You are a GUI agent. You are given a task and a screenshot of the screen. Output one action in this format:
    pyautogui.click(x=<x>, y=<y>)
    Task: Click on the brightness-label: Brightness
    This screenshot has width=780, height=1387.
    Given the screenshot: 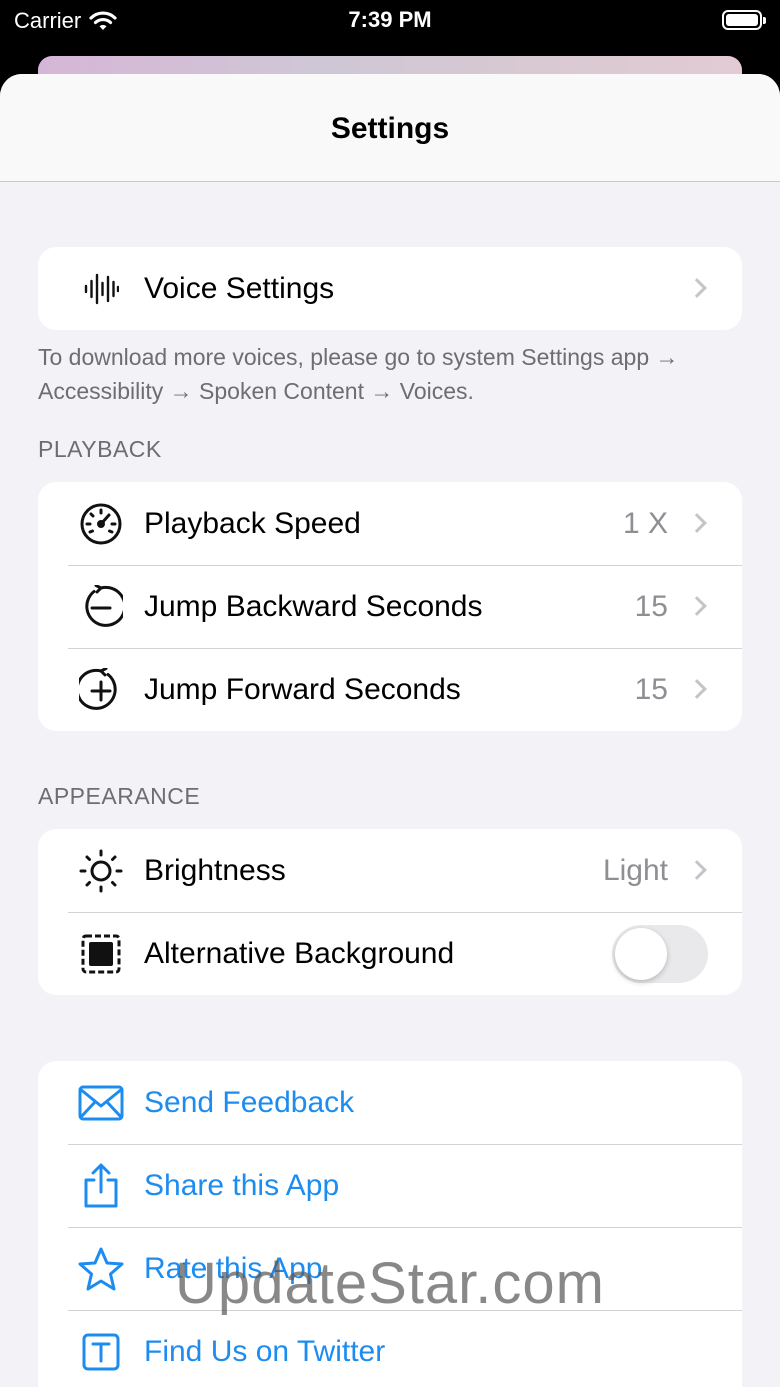 What is the action you would take?
    pyautogui.click(x=215, y=870)
    